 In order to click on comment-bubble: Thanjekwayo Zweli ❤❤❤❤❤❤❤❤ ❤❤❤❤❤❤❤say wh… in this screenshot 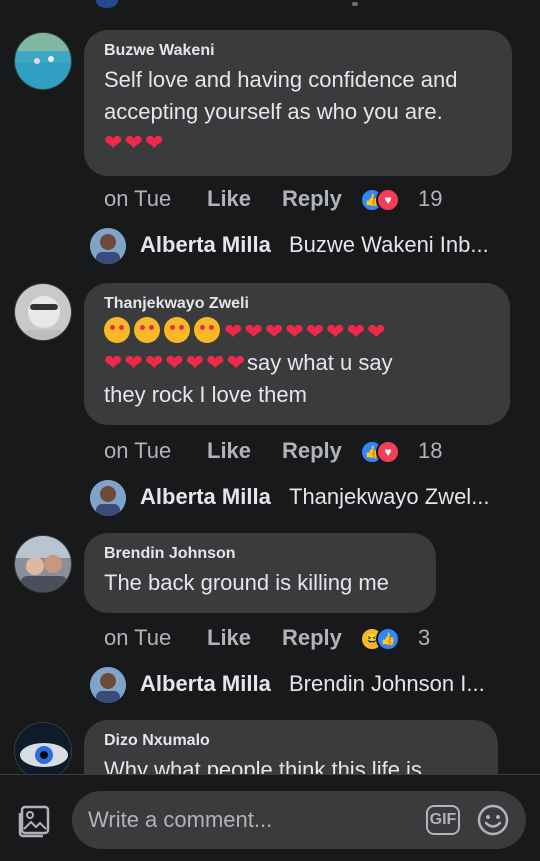, I will do `click(297, 354)`.